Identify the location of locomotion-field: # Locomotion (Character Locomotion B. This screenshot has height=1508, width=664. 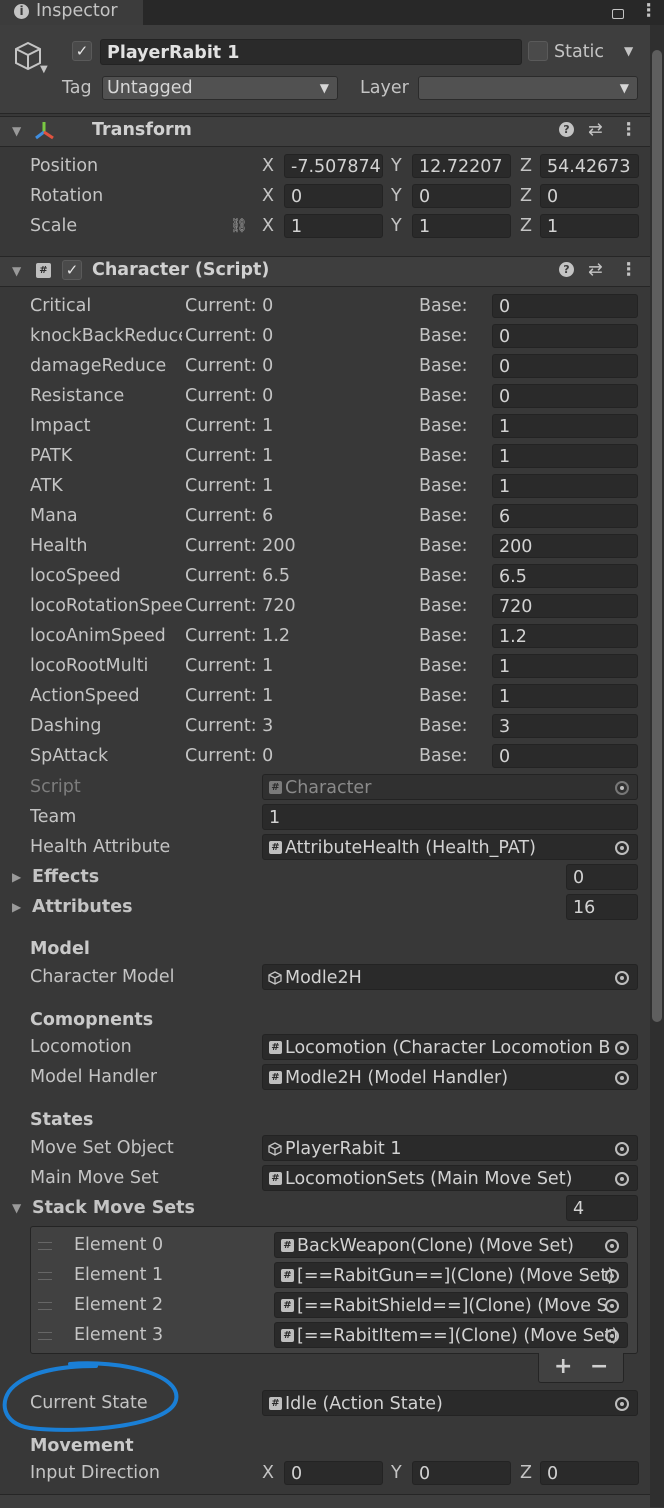
(450, 1047).